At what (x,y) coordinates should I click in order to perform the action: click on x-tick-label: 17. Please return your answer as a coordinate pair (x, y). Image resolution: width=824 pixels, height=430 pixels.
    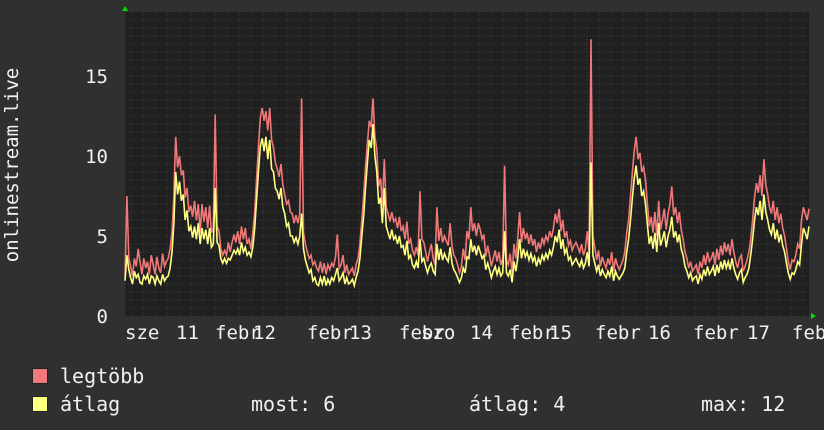
    Looking at the image, I should click on (758, 333).